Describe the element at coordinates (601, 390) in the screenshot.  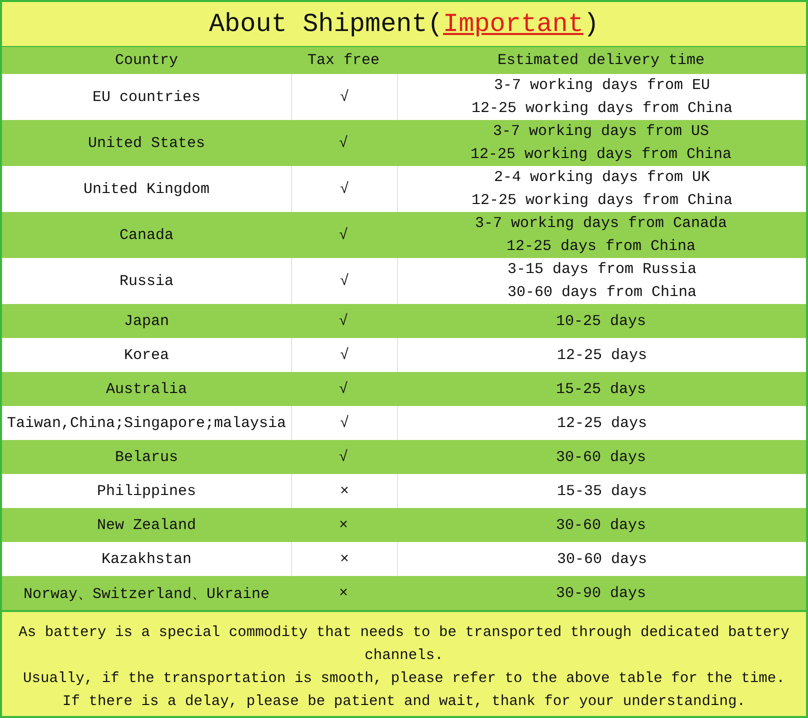
I see `table-cell-text: 15-25 days` at that location.